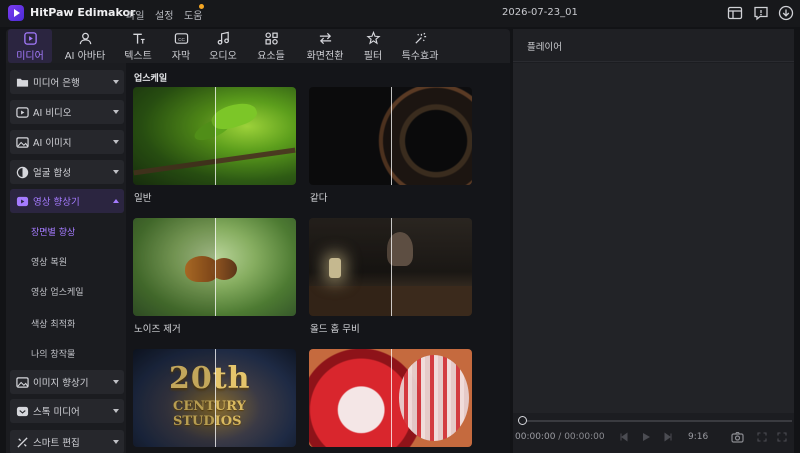  What do you see at coordinates (30, 38) in the screenshot?
I see `media-icon` at bounding box center [30, 38].